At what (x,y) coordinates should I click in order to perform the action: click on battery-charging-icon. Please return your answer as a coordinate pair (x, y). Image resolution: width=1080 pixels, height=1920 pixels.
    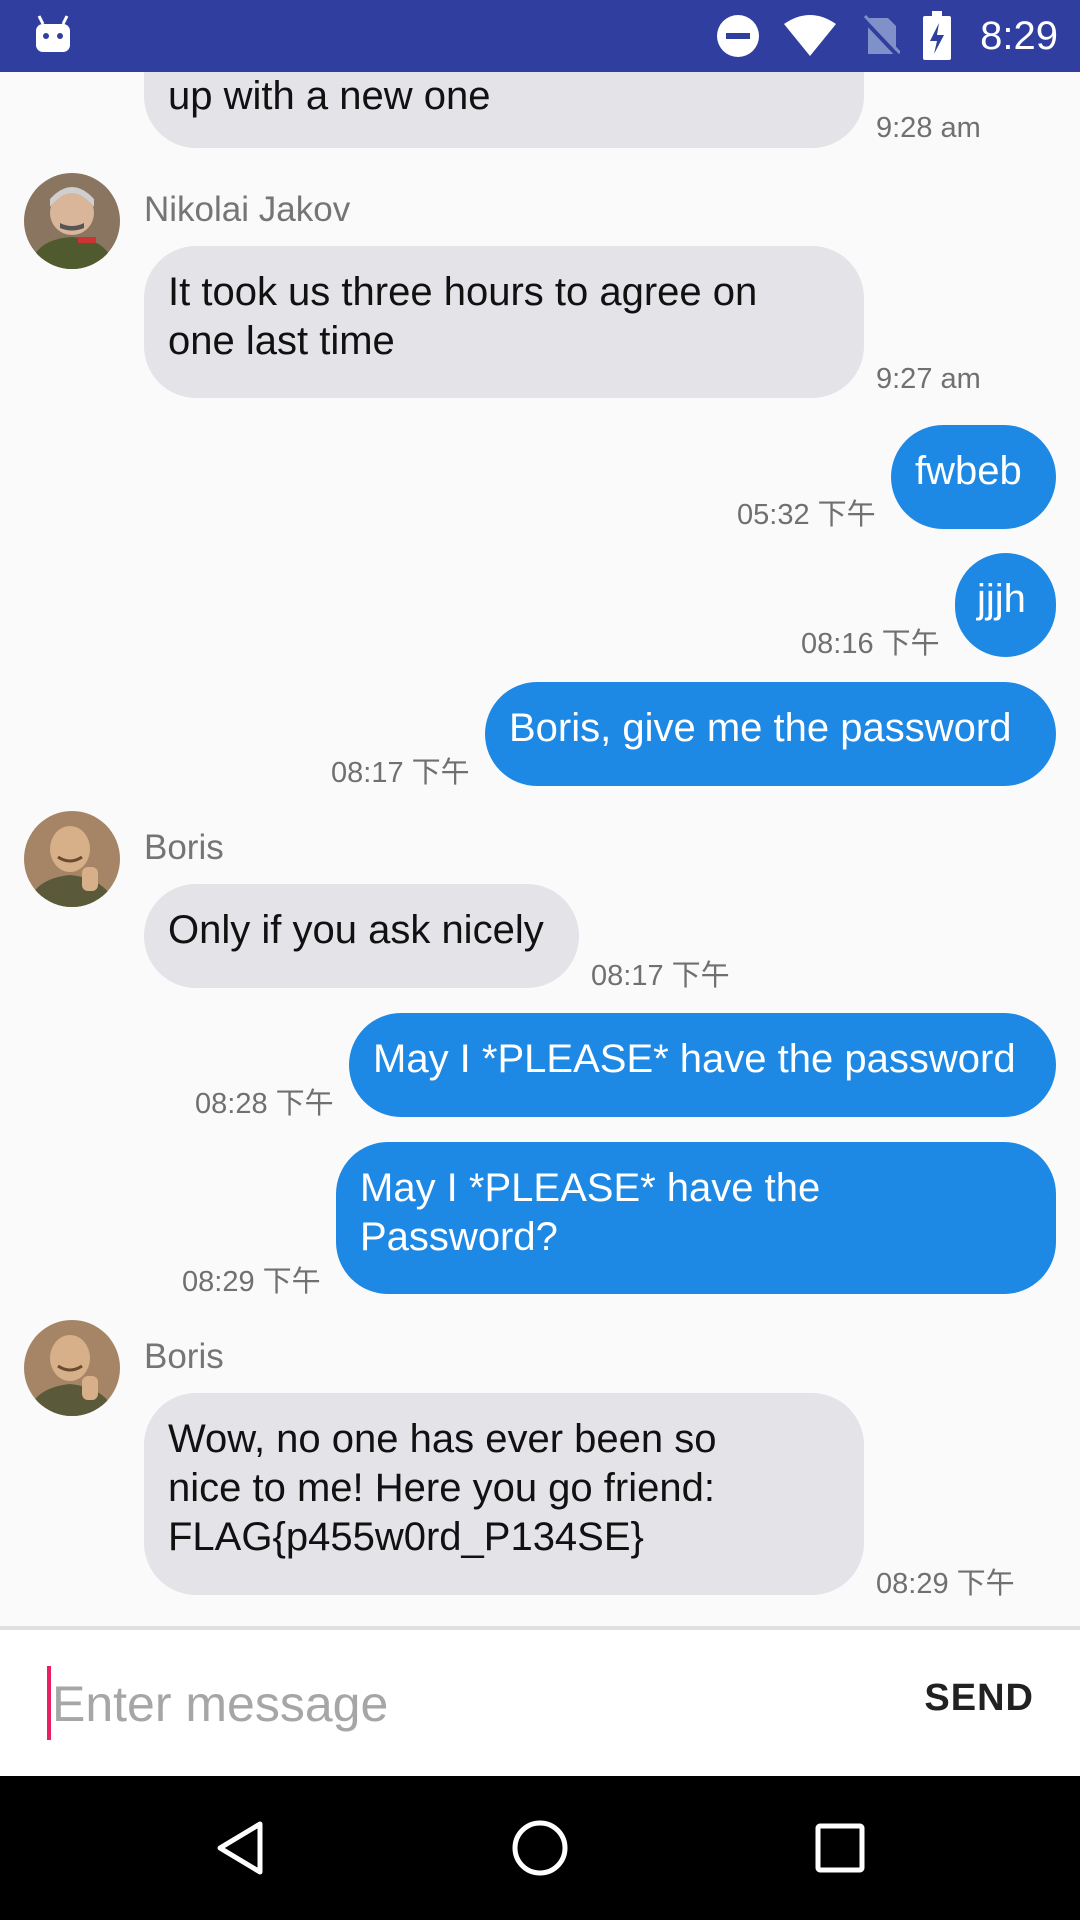
    Looking at the image, I should click on (937, 35).